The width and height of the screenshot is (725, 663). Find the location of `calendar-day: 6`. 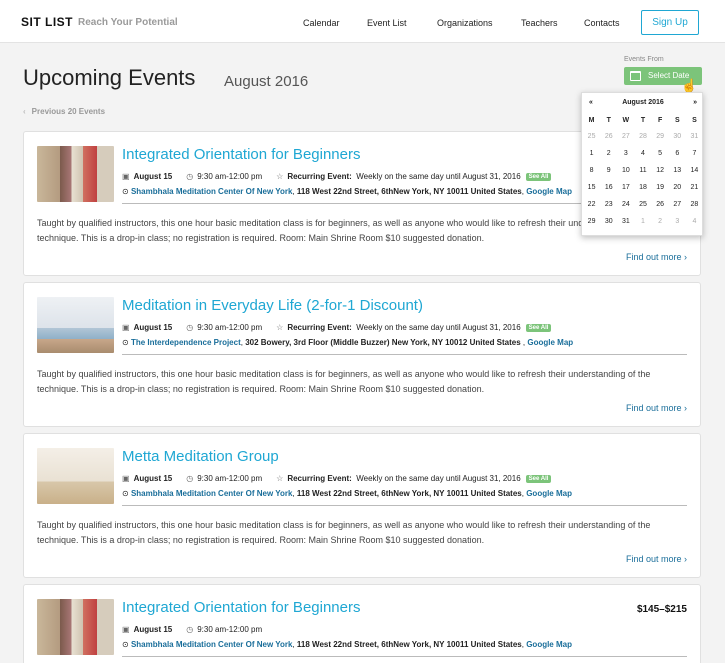

calendar-day: 6 is located at coordinates (677, 153).